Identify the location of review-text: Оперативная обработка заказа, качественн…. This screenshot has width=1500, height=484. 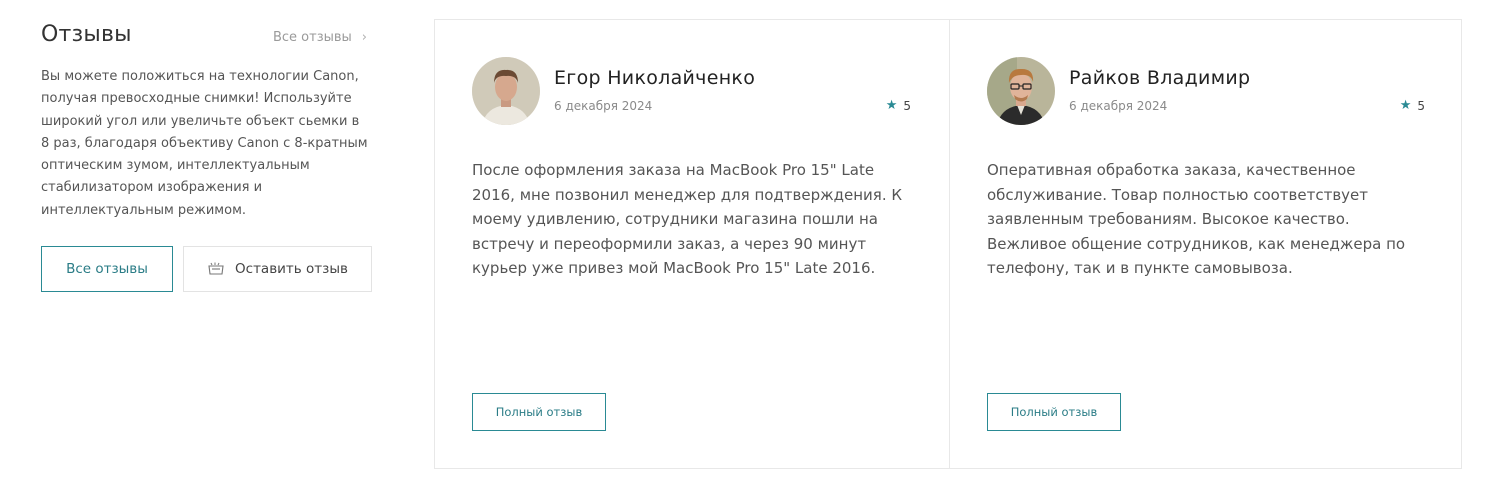
(1196, 219).